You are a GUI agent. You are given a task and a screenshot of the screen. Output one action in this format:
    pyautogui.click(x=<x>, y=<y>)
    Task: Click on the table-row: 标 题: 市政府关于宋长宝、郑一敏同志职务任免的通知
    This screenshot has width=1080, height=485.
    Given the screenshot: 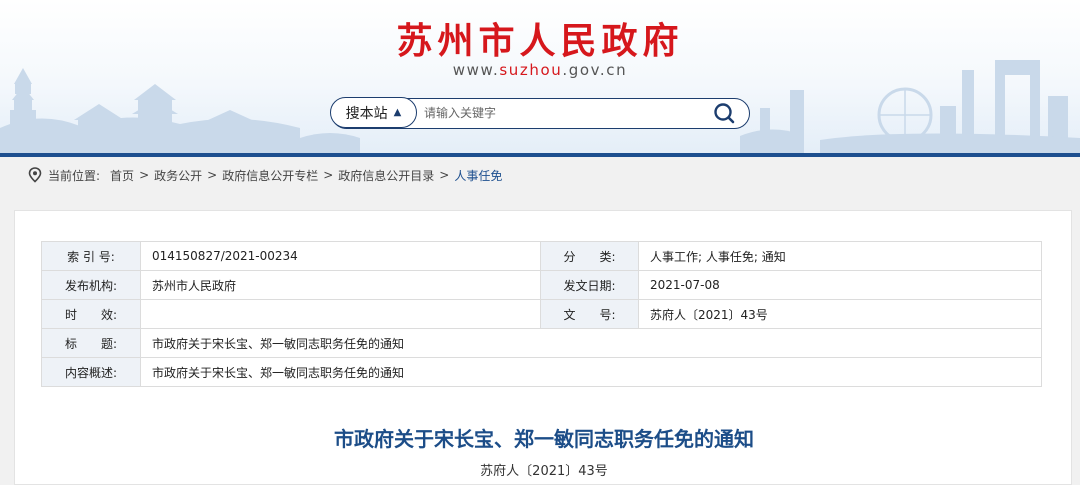 What is the action you would take?
    pyautogui.click(x=541, y=343)
    